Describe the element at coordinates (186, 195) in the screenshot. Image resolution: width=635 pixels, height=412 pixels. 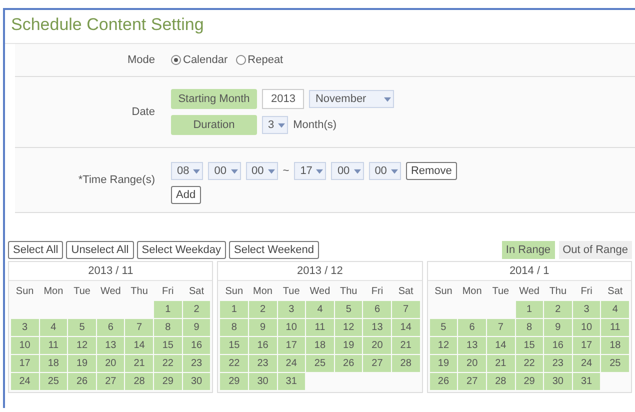
I see `add-button: Add` at that location.